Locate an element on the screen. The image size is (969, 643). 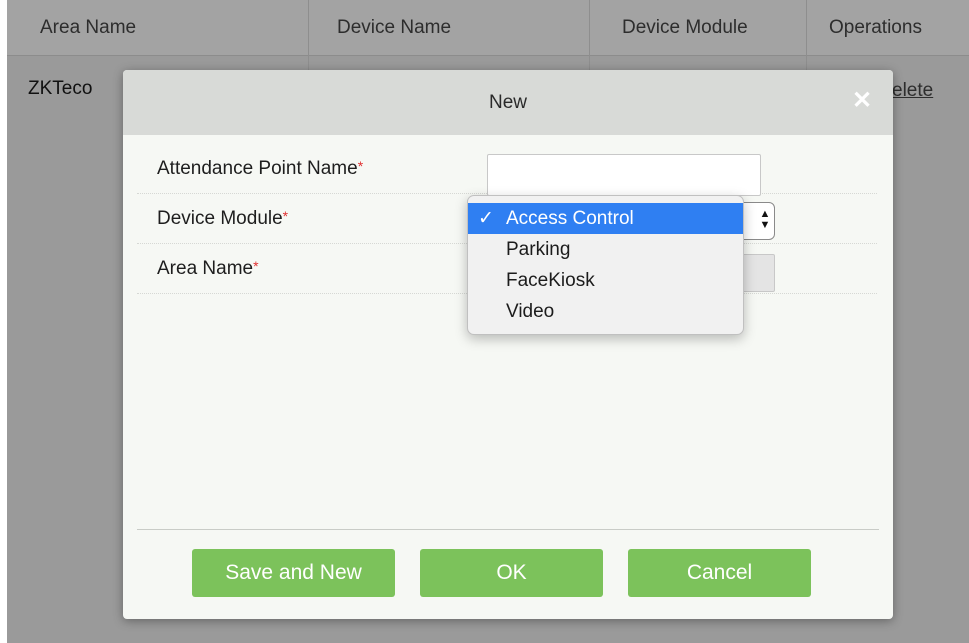
dropdown-option-access-control: ✓ Access Control is located at coordinates (605, 218).